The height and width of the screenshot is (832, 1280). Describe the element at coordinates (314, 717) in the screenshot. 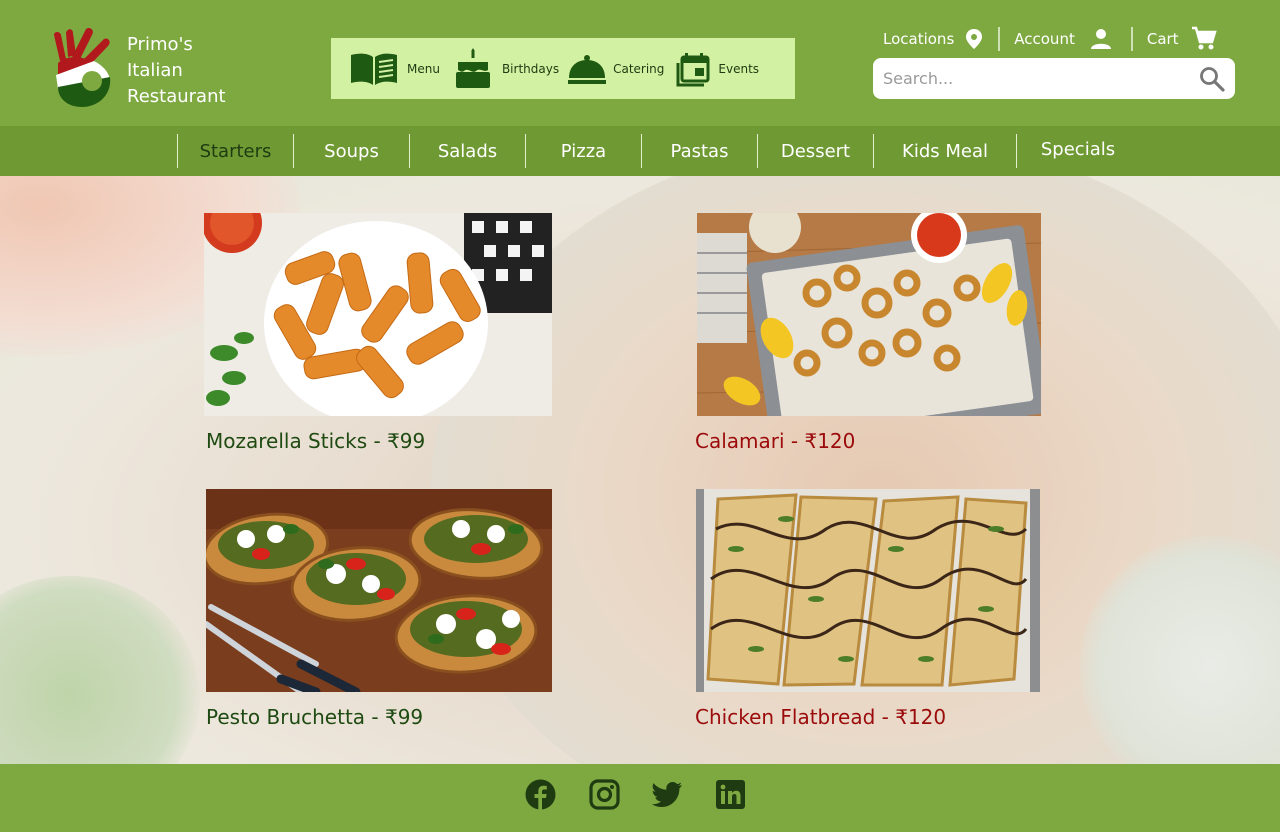

I see `pesto-bruchetta-title: Pesto Bruchetta - ₹99` at that location.